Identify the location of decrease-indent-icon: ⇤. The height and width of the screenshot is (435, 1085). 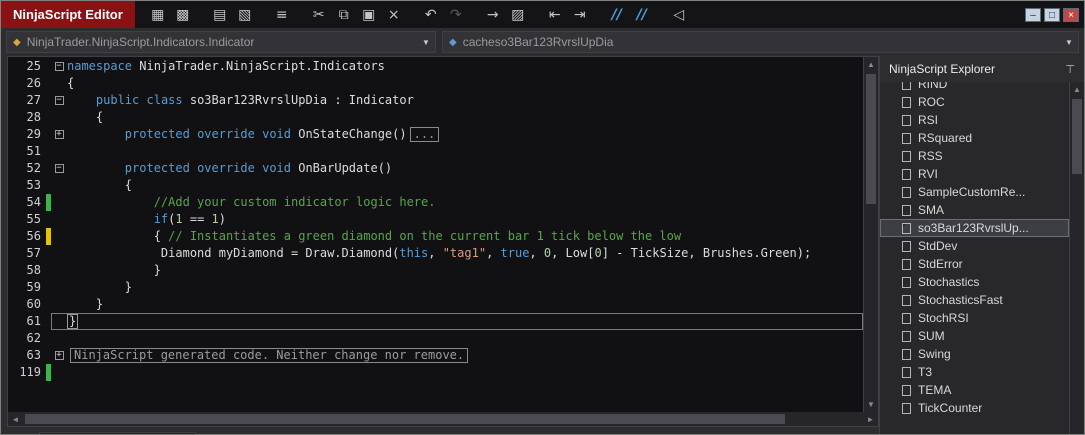
(555, 15).